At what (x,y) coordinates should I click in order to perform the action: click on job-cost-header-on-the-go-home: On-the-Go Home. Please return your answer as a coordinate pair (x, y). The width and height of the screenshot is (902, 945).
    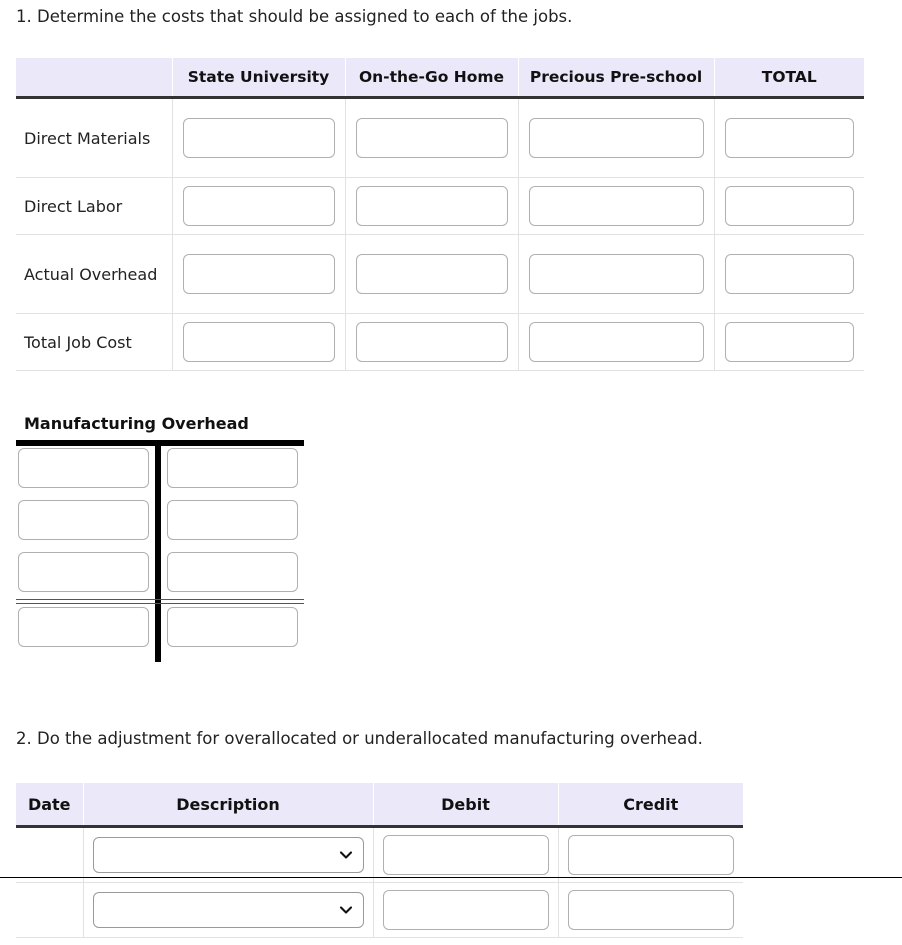
    Looking at the image, I should click on (432, 78).